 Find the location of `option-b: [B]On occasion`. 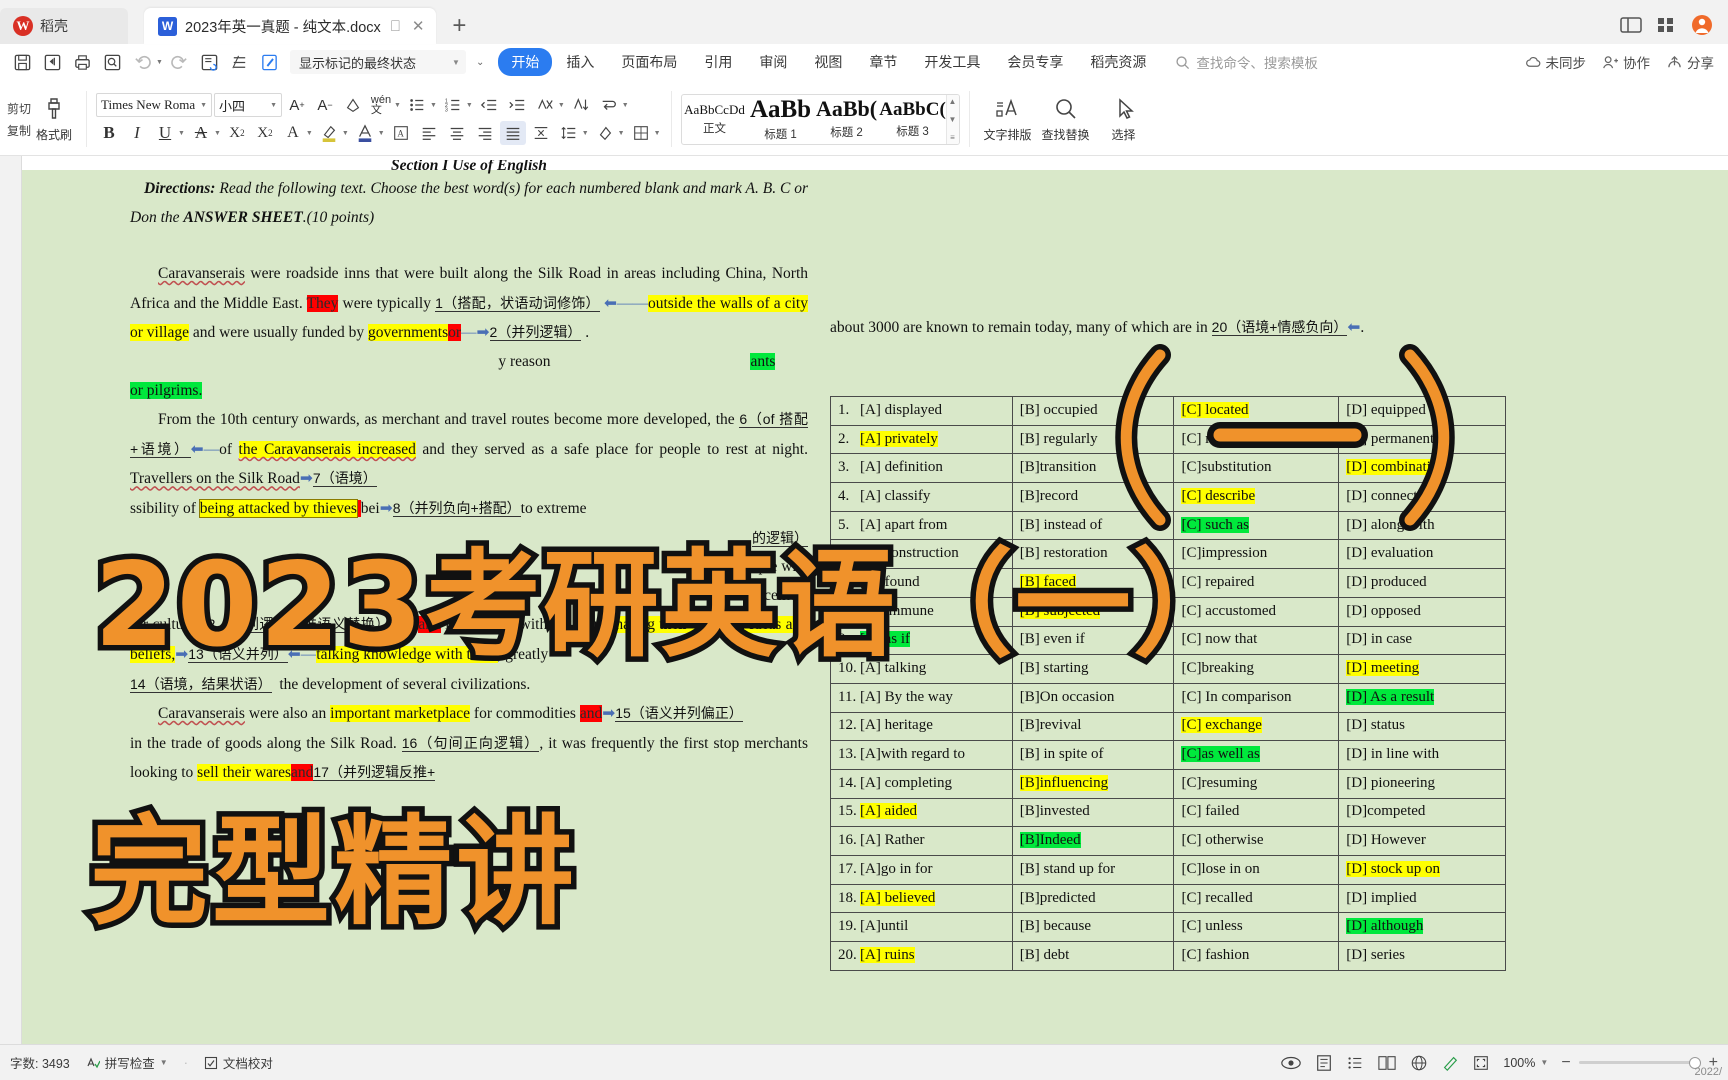

option-b: [B]On occasion is located at coordinates (1093, 697).